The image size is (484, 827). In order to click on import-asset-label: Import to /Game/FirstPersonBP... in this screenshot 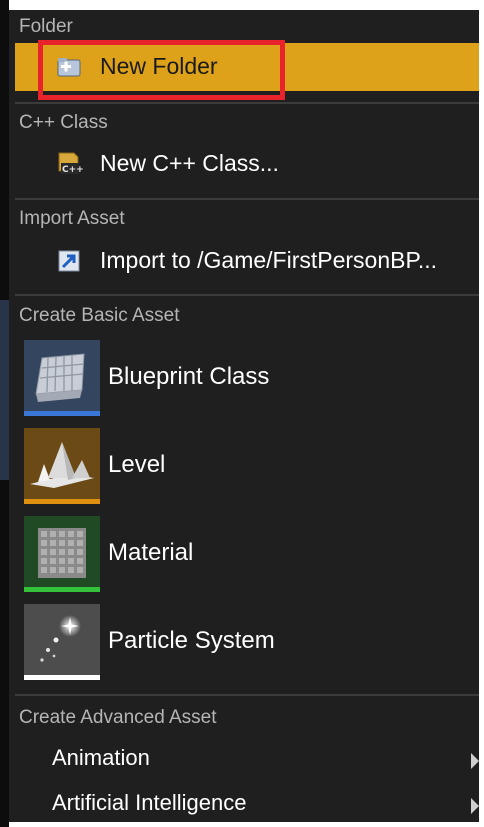, I will do `click(269, 260)`.